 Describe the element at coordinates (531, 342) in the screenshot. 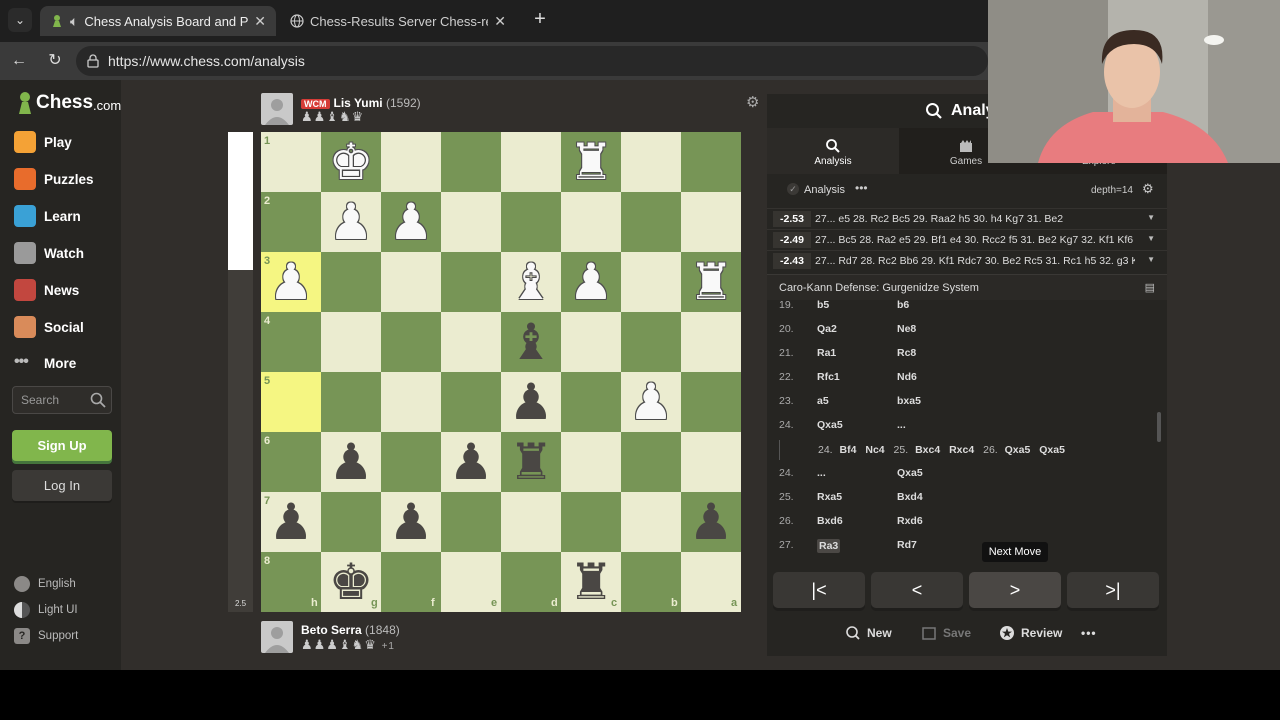

I see `black-bishop-piece: ♝` at that location.